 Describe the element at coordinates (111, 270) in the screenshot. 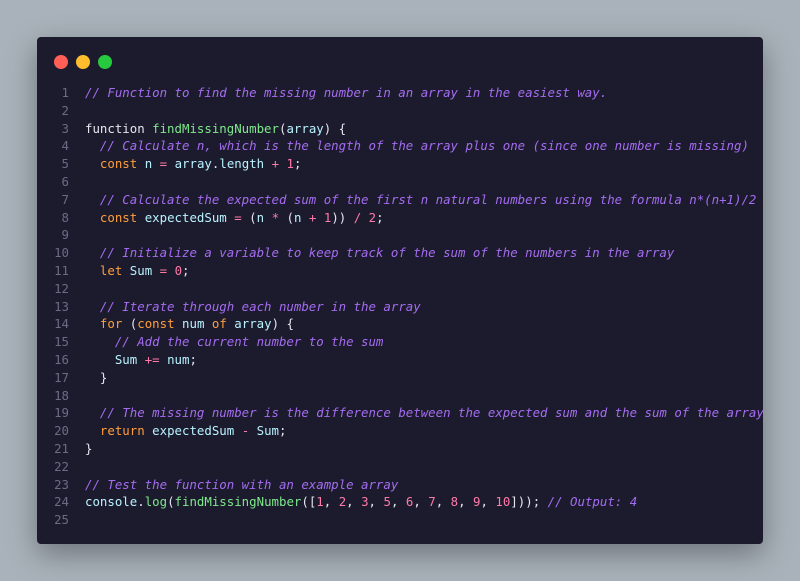

I see `code-token-kw: let` at that location.